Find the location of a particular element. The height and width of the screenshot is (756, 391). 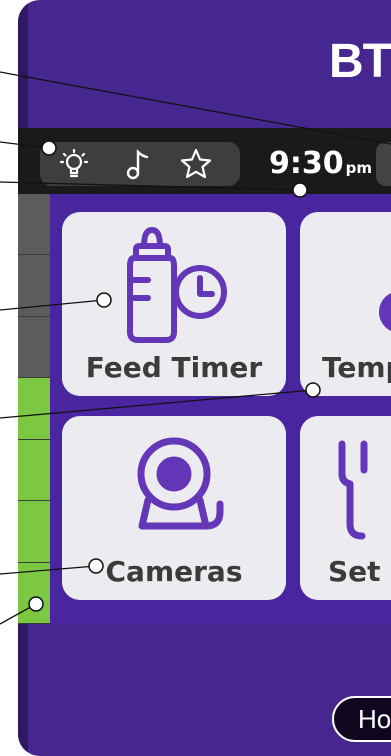

wrench-icon is located at coordinates (353, 490).